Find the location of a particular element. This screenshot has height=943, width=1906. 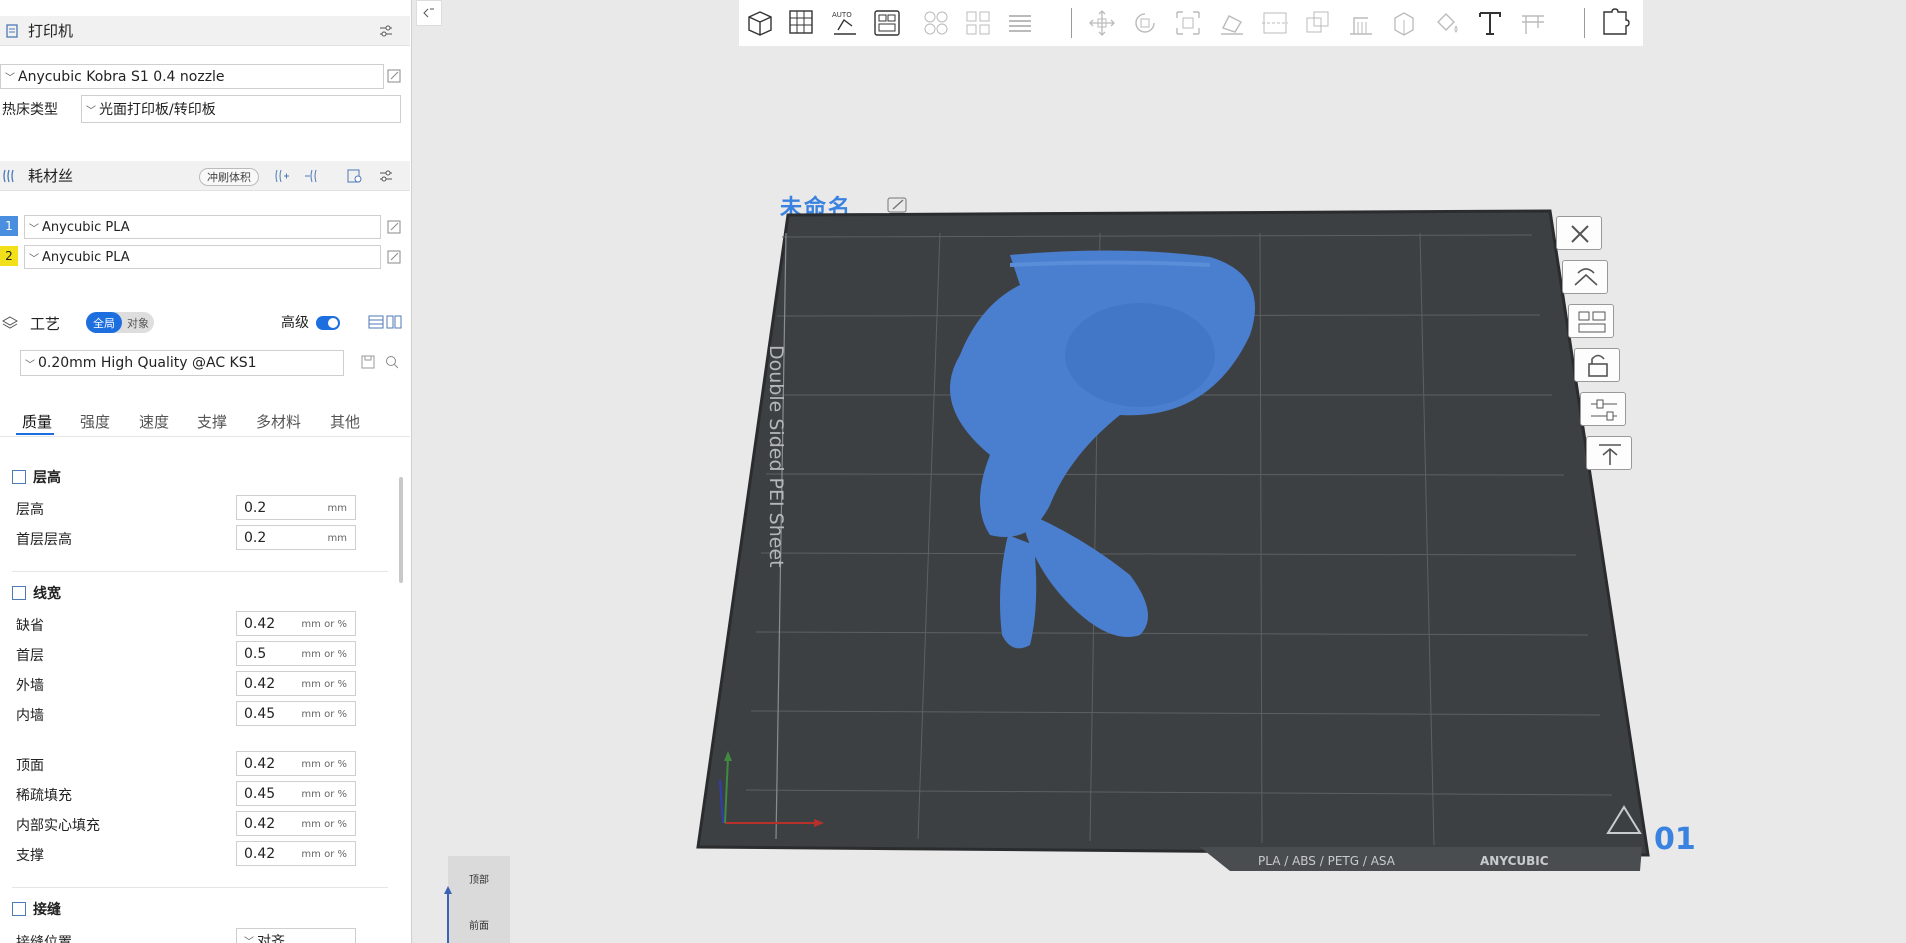

filament-index-2: 2 is located at coordinates (9, 256).